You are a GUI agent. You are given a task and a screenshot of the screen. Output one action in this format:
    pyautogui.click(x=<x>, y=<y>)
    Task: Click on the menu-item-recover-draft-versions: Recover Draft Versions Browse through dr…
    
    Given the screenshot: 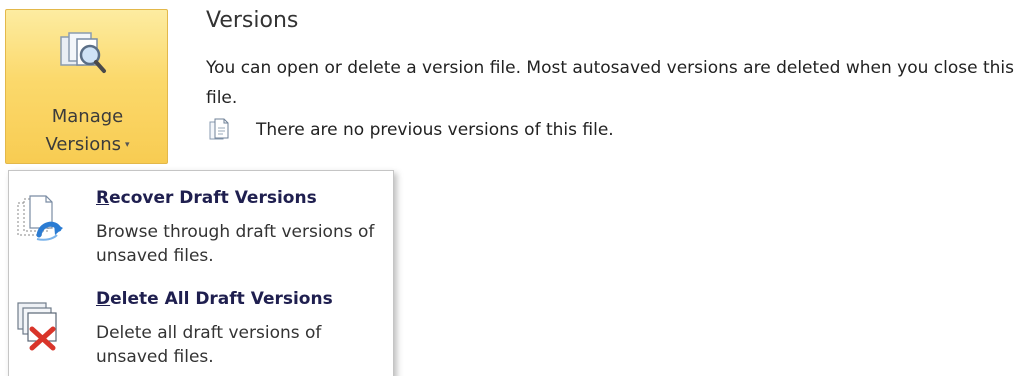 What is the action you would take?
    pyautogui.click(x=201, y=227)
    